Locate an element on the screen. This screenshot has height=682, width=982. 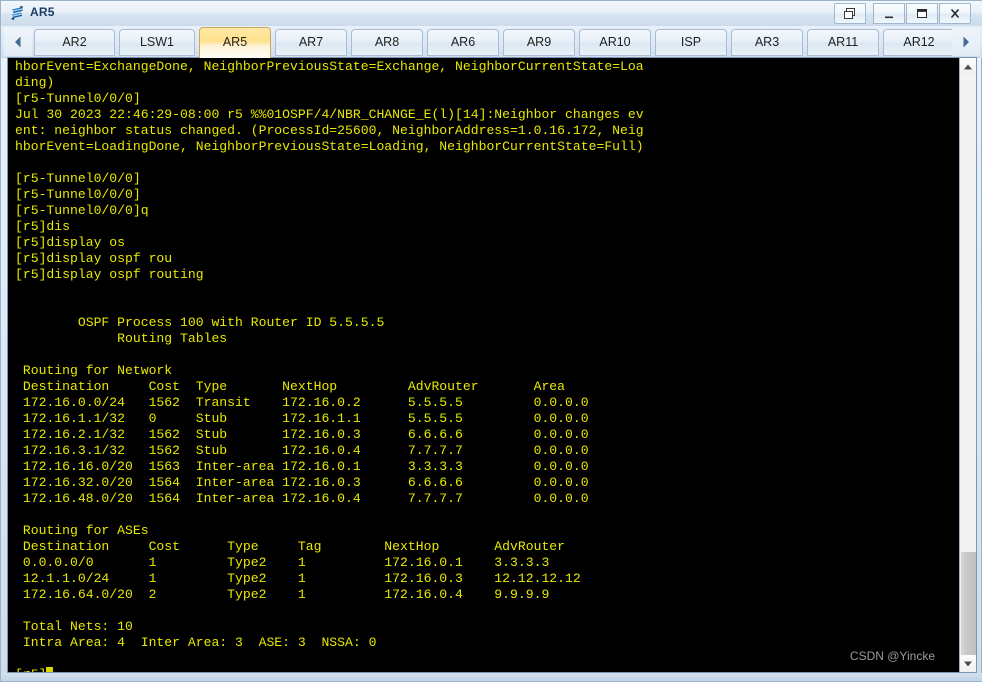
terminal-cursor is located at coordinates (50, 669).